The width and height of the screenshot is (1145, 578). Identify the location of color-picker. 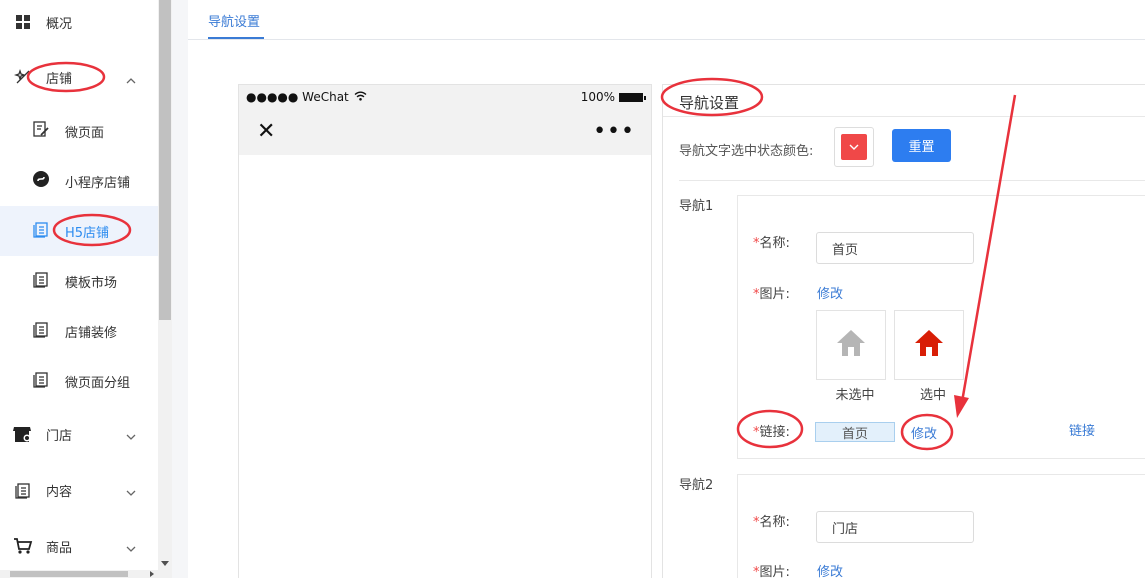
(854, 147).